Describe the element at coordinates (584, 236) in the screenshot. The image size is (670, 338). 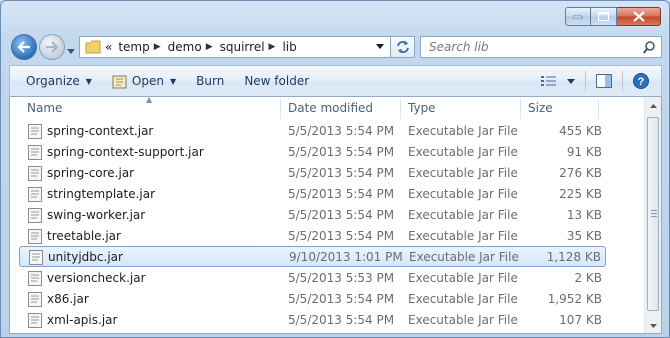
I see `file-size: 35 KB` at that location.